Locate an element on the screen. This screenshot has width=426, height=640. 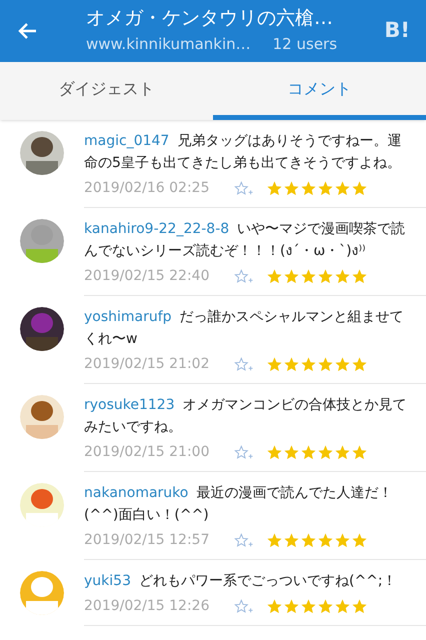
username-link: yoshimarufp is located at coordinates (128, 317).